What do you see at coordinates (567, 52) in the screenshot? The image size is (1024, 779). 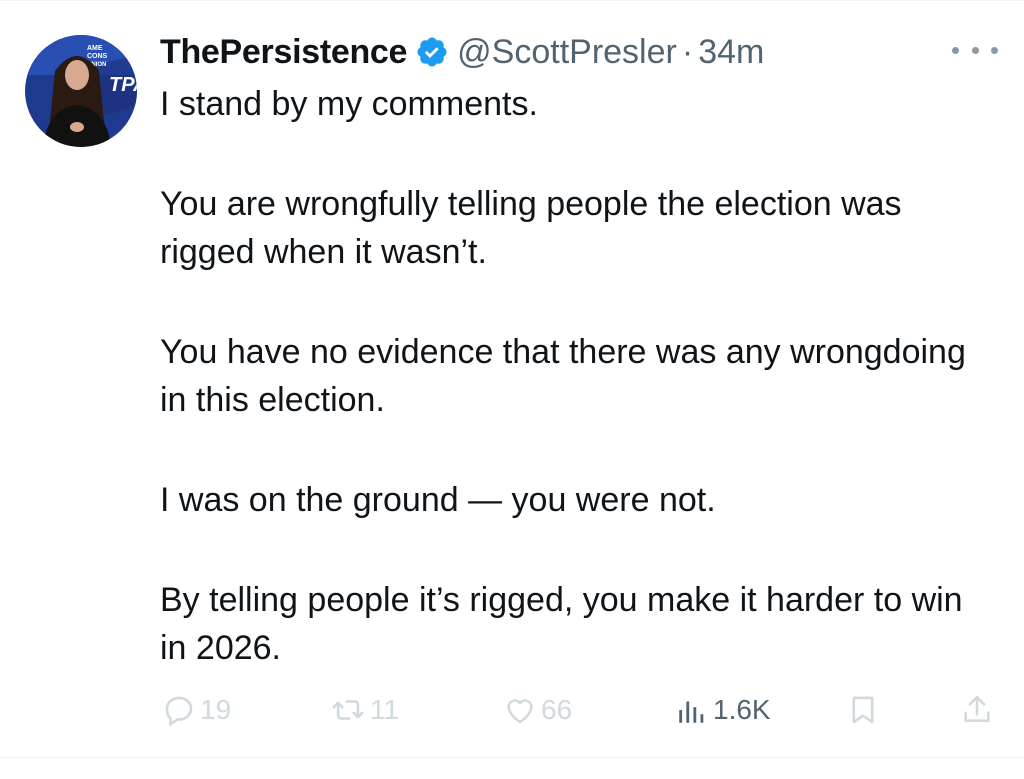 I see `user-handle: @ScottPresler` at bounding box center [567, 52].